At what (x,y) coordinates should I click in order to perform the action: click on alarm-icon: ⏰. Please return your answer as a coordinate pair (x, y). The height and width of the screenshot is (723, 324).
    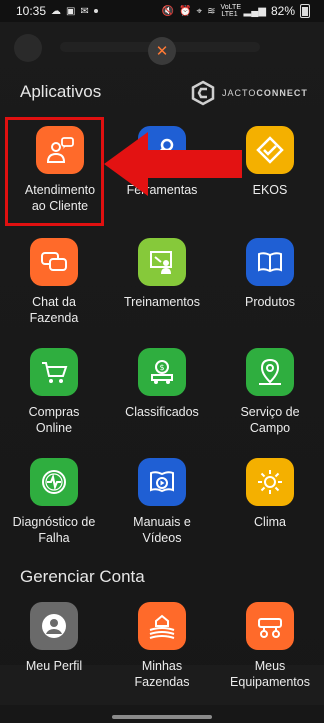
    Looking at the image, I should click on (185, 11).